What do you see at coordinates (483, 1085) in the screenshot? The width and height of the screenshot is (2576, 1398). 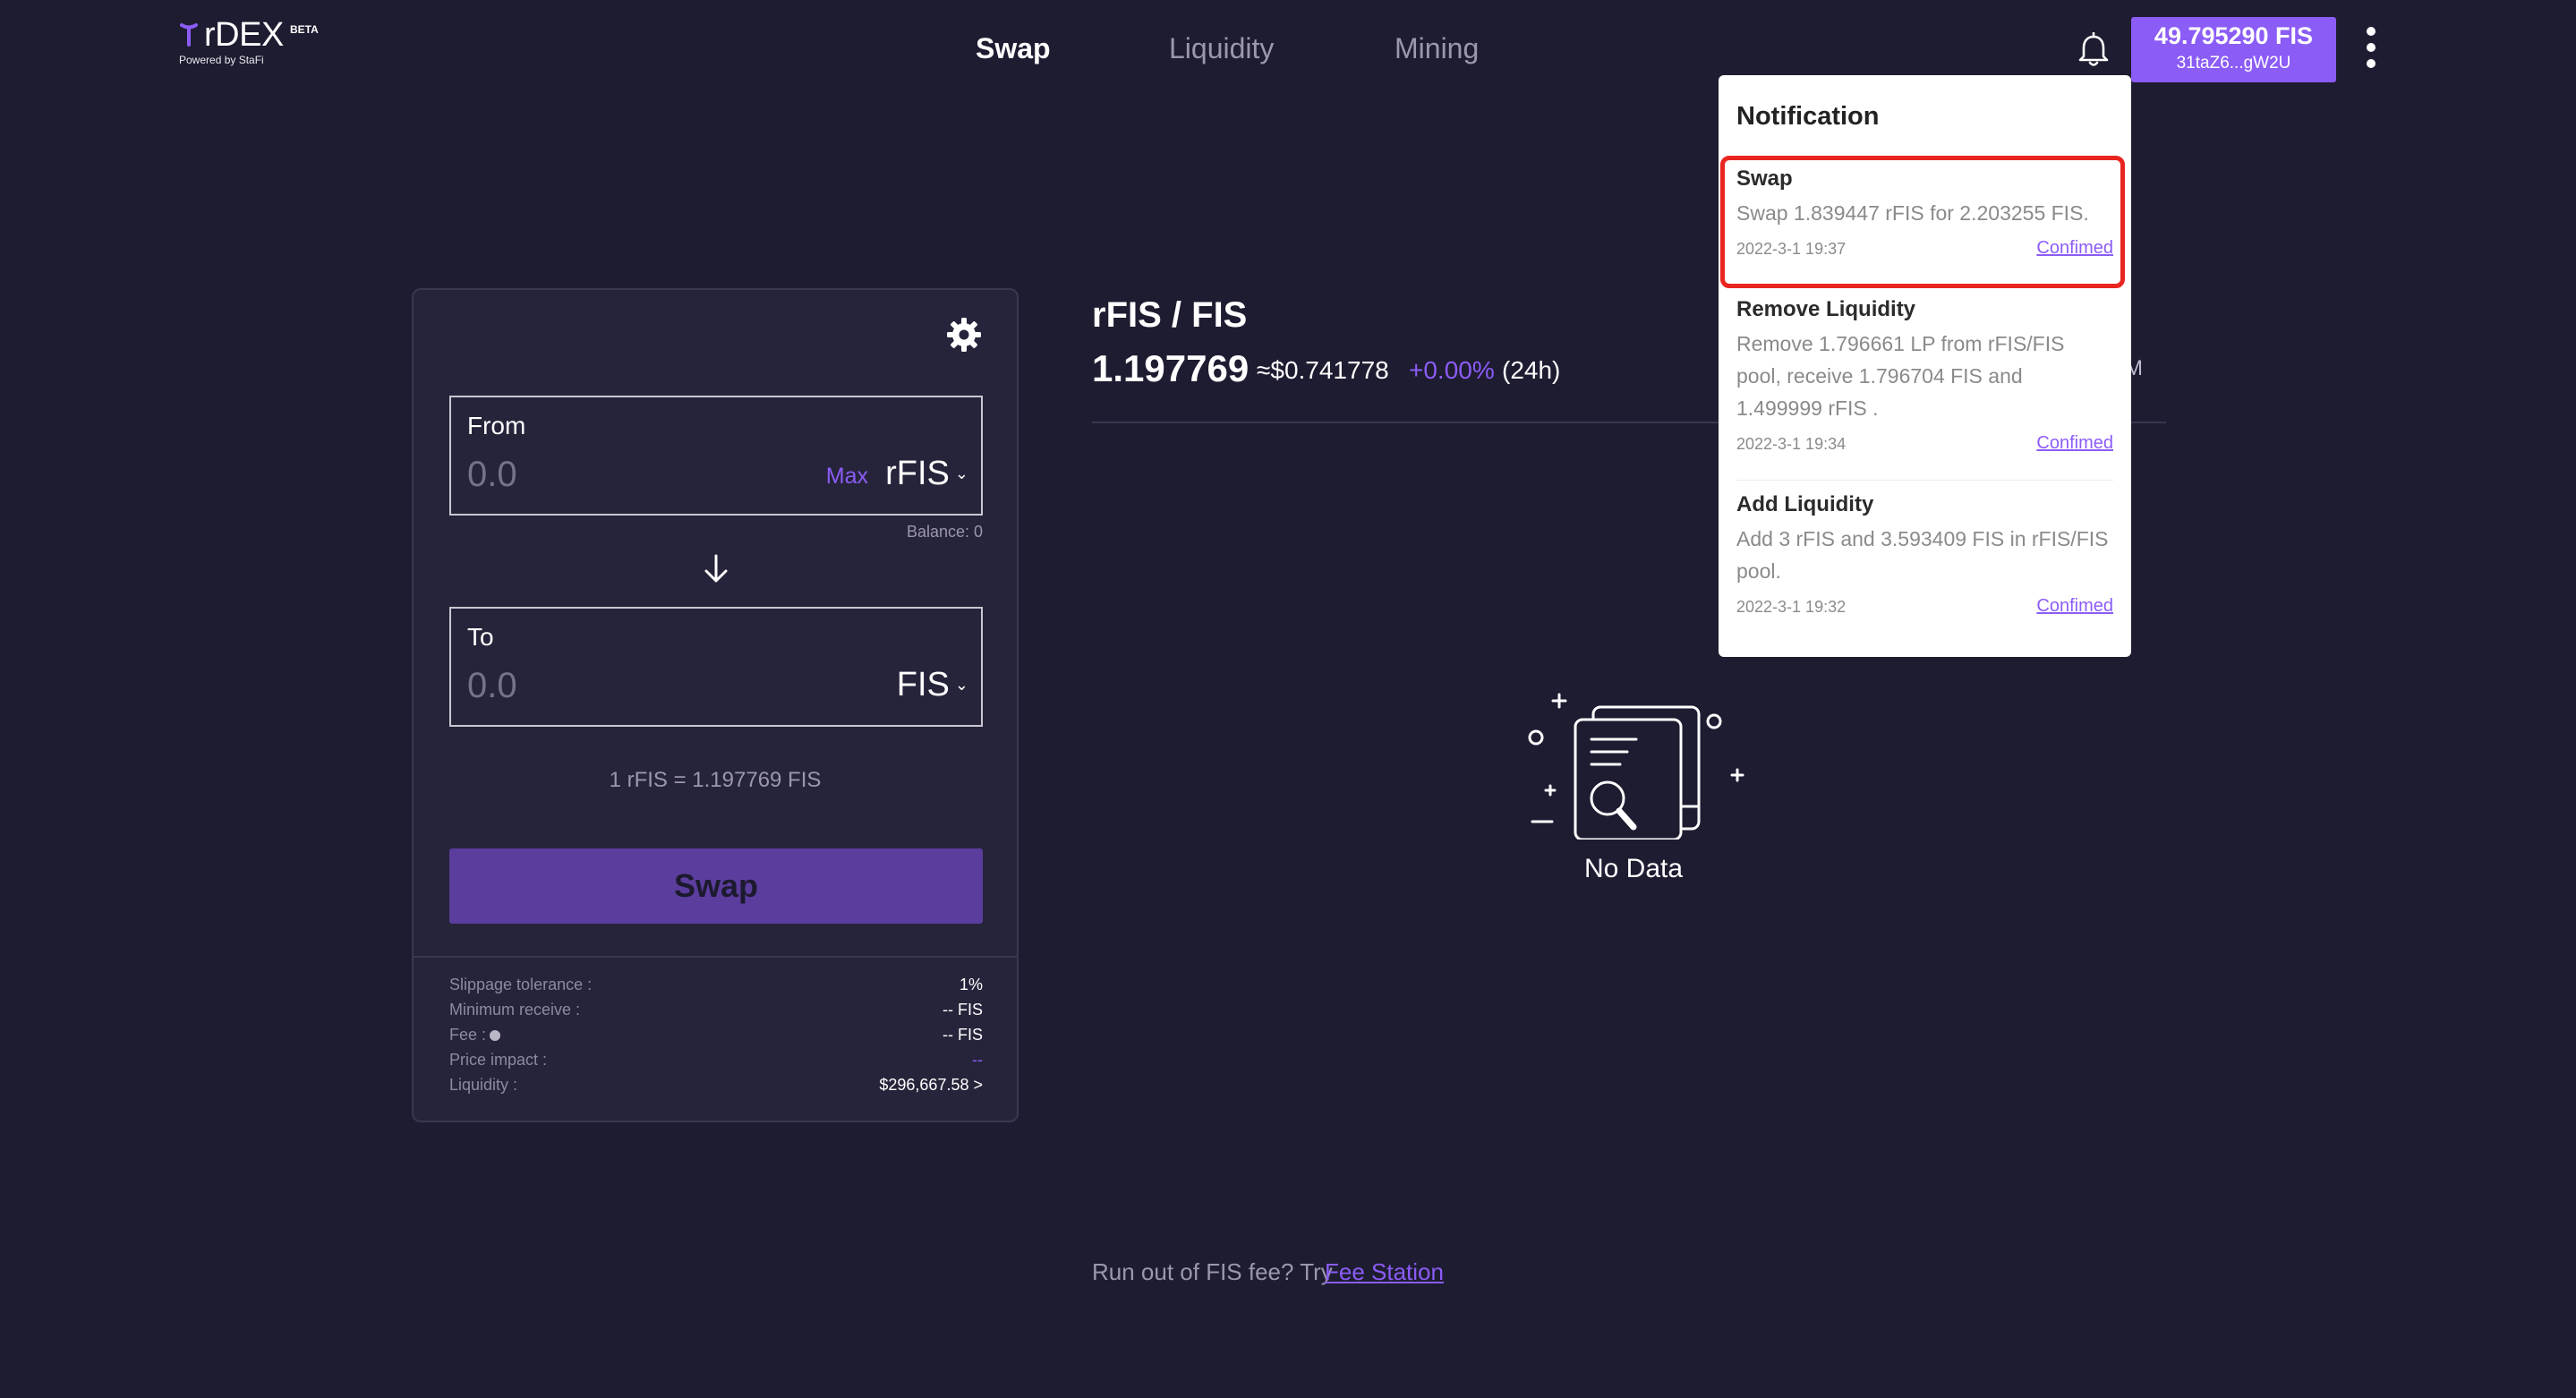 I see `liquidity-label: Liquidity :` at bounding box center [483, 1085].